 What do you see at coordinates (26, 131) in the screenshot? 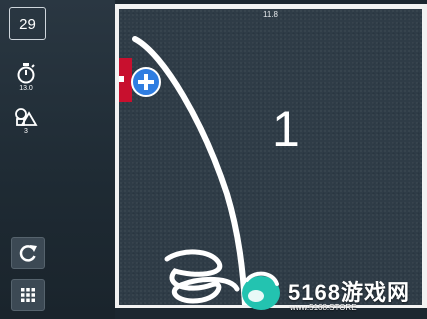
I see `shapes-value: 3` at bounding box center [26, 131].